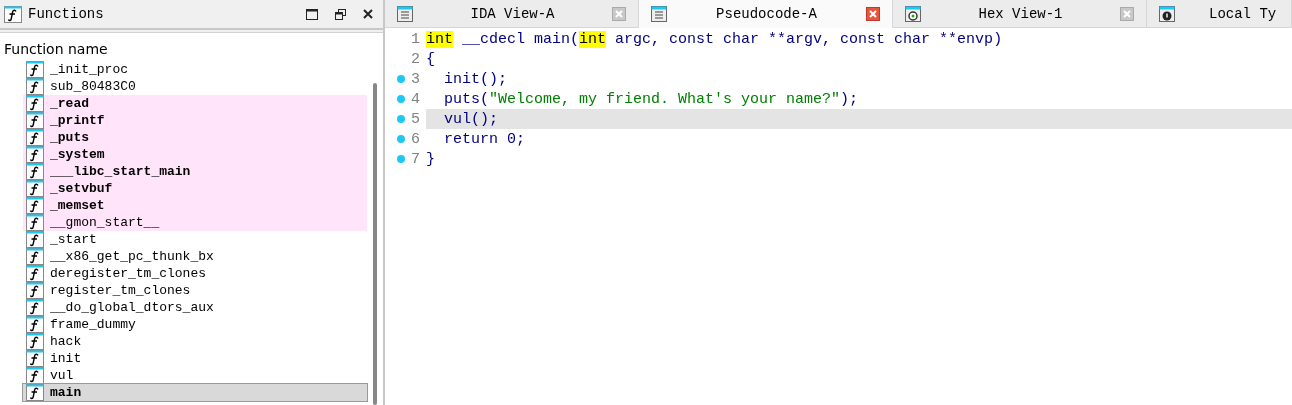 This screenshot has height=405, width=1292. Describe the element at coordinates (195, 358) in the screenshot. I see `function-row: init` at that location.